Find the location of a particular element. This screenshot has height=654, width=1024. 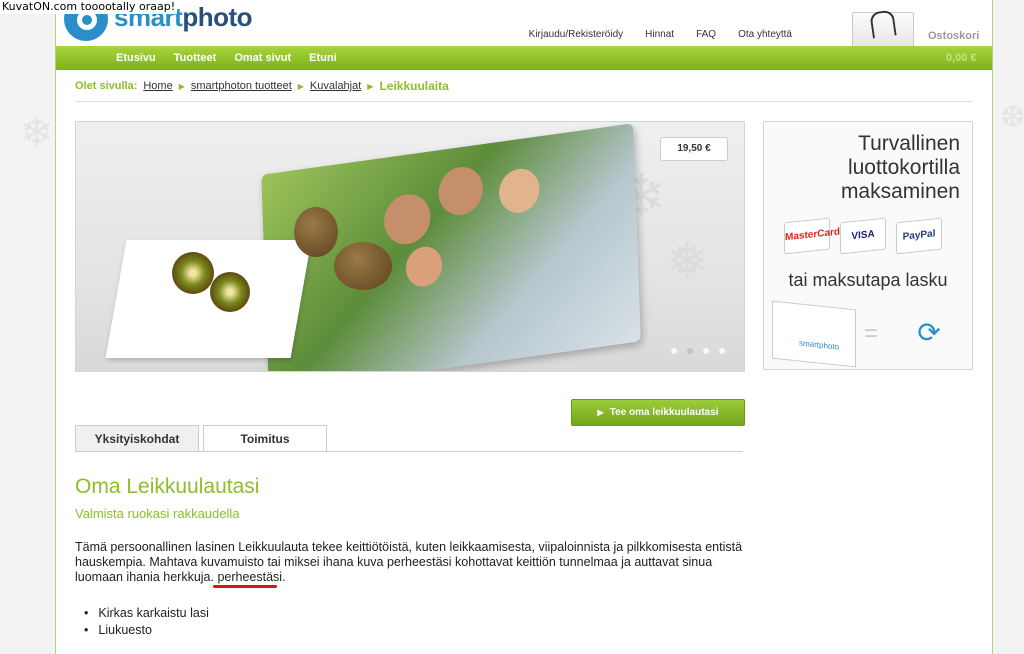

payment-cards: MasterCard VISA PayPal is located at coordinates (863, 236).